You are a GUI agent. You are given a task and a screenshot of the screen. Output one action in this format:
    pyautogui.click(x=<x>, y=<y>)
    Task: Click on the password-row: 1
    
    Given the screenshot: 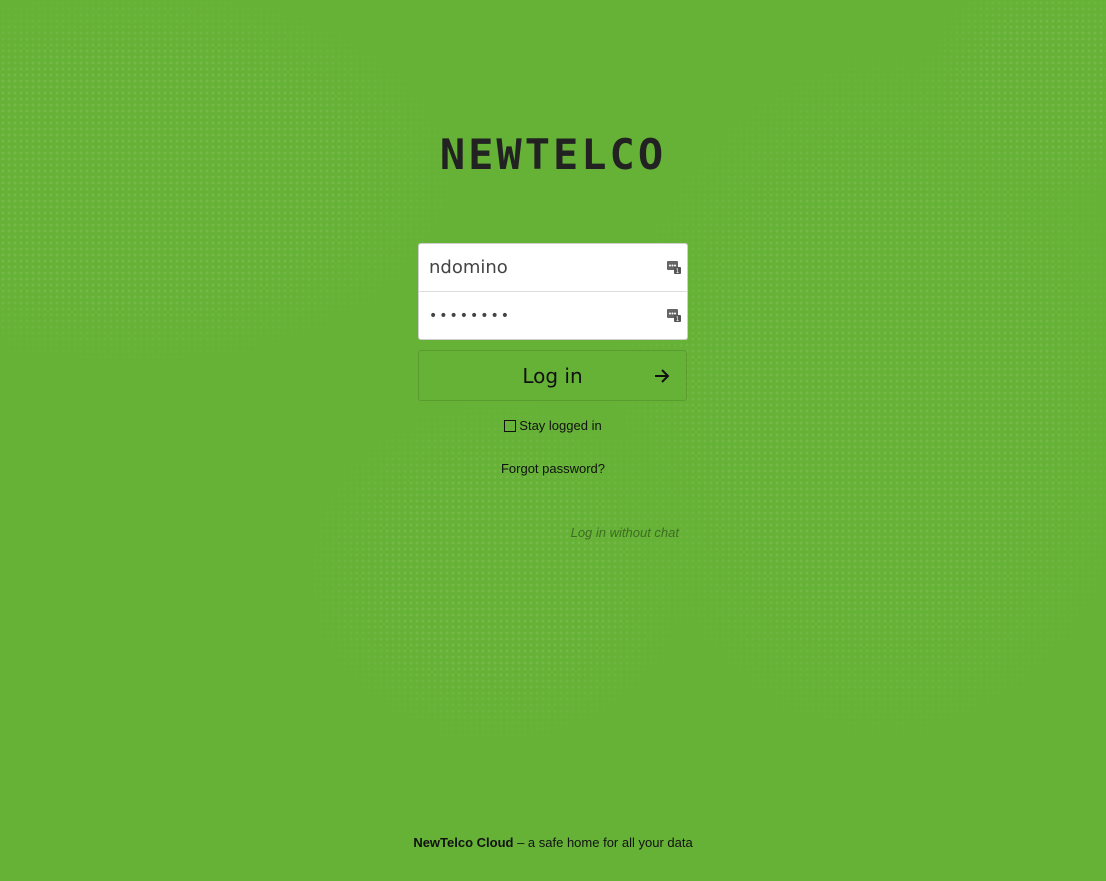 What is the action you would take?
    pyautogui.click(x=553, y=315)
    